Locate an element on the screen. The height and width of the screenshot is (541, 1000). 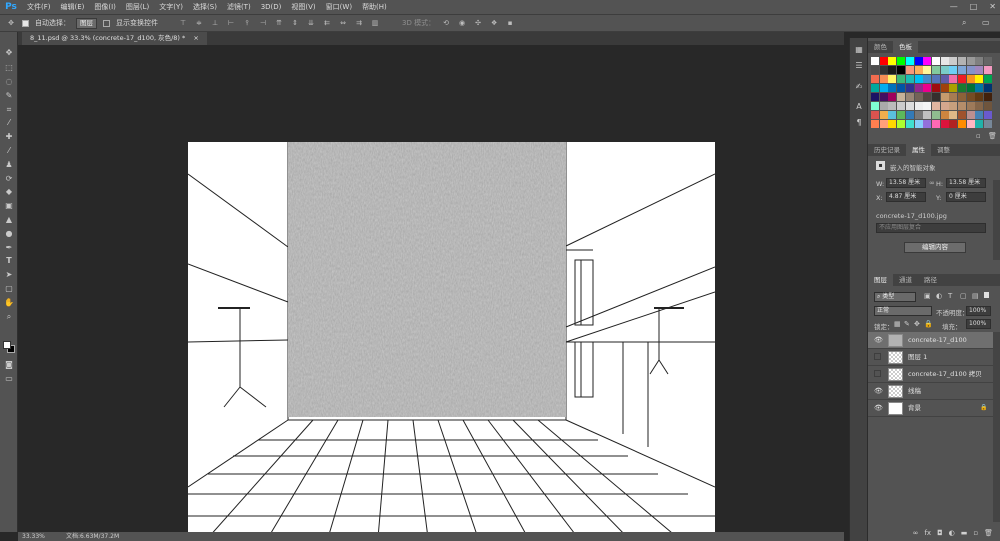
align-vcenter-icon: ≑ is located at coordinates (199, 23).